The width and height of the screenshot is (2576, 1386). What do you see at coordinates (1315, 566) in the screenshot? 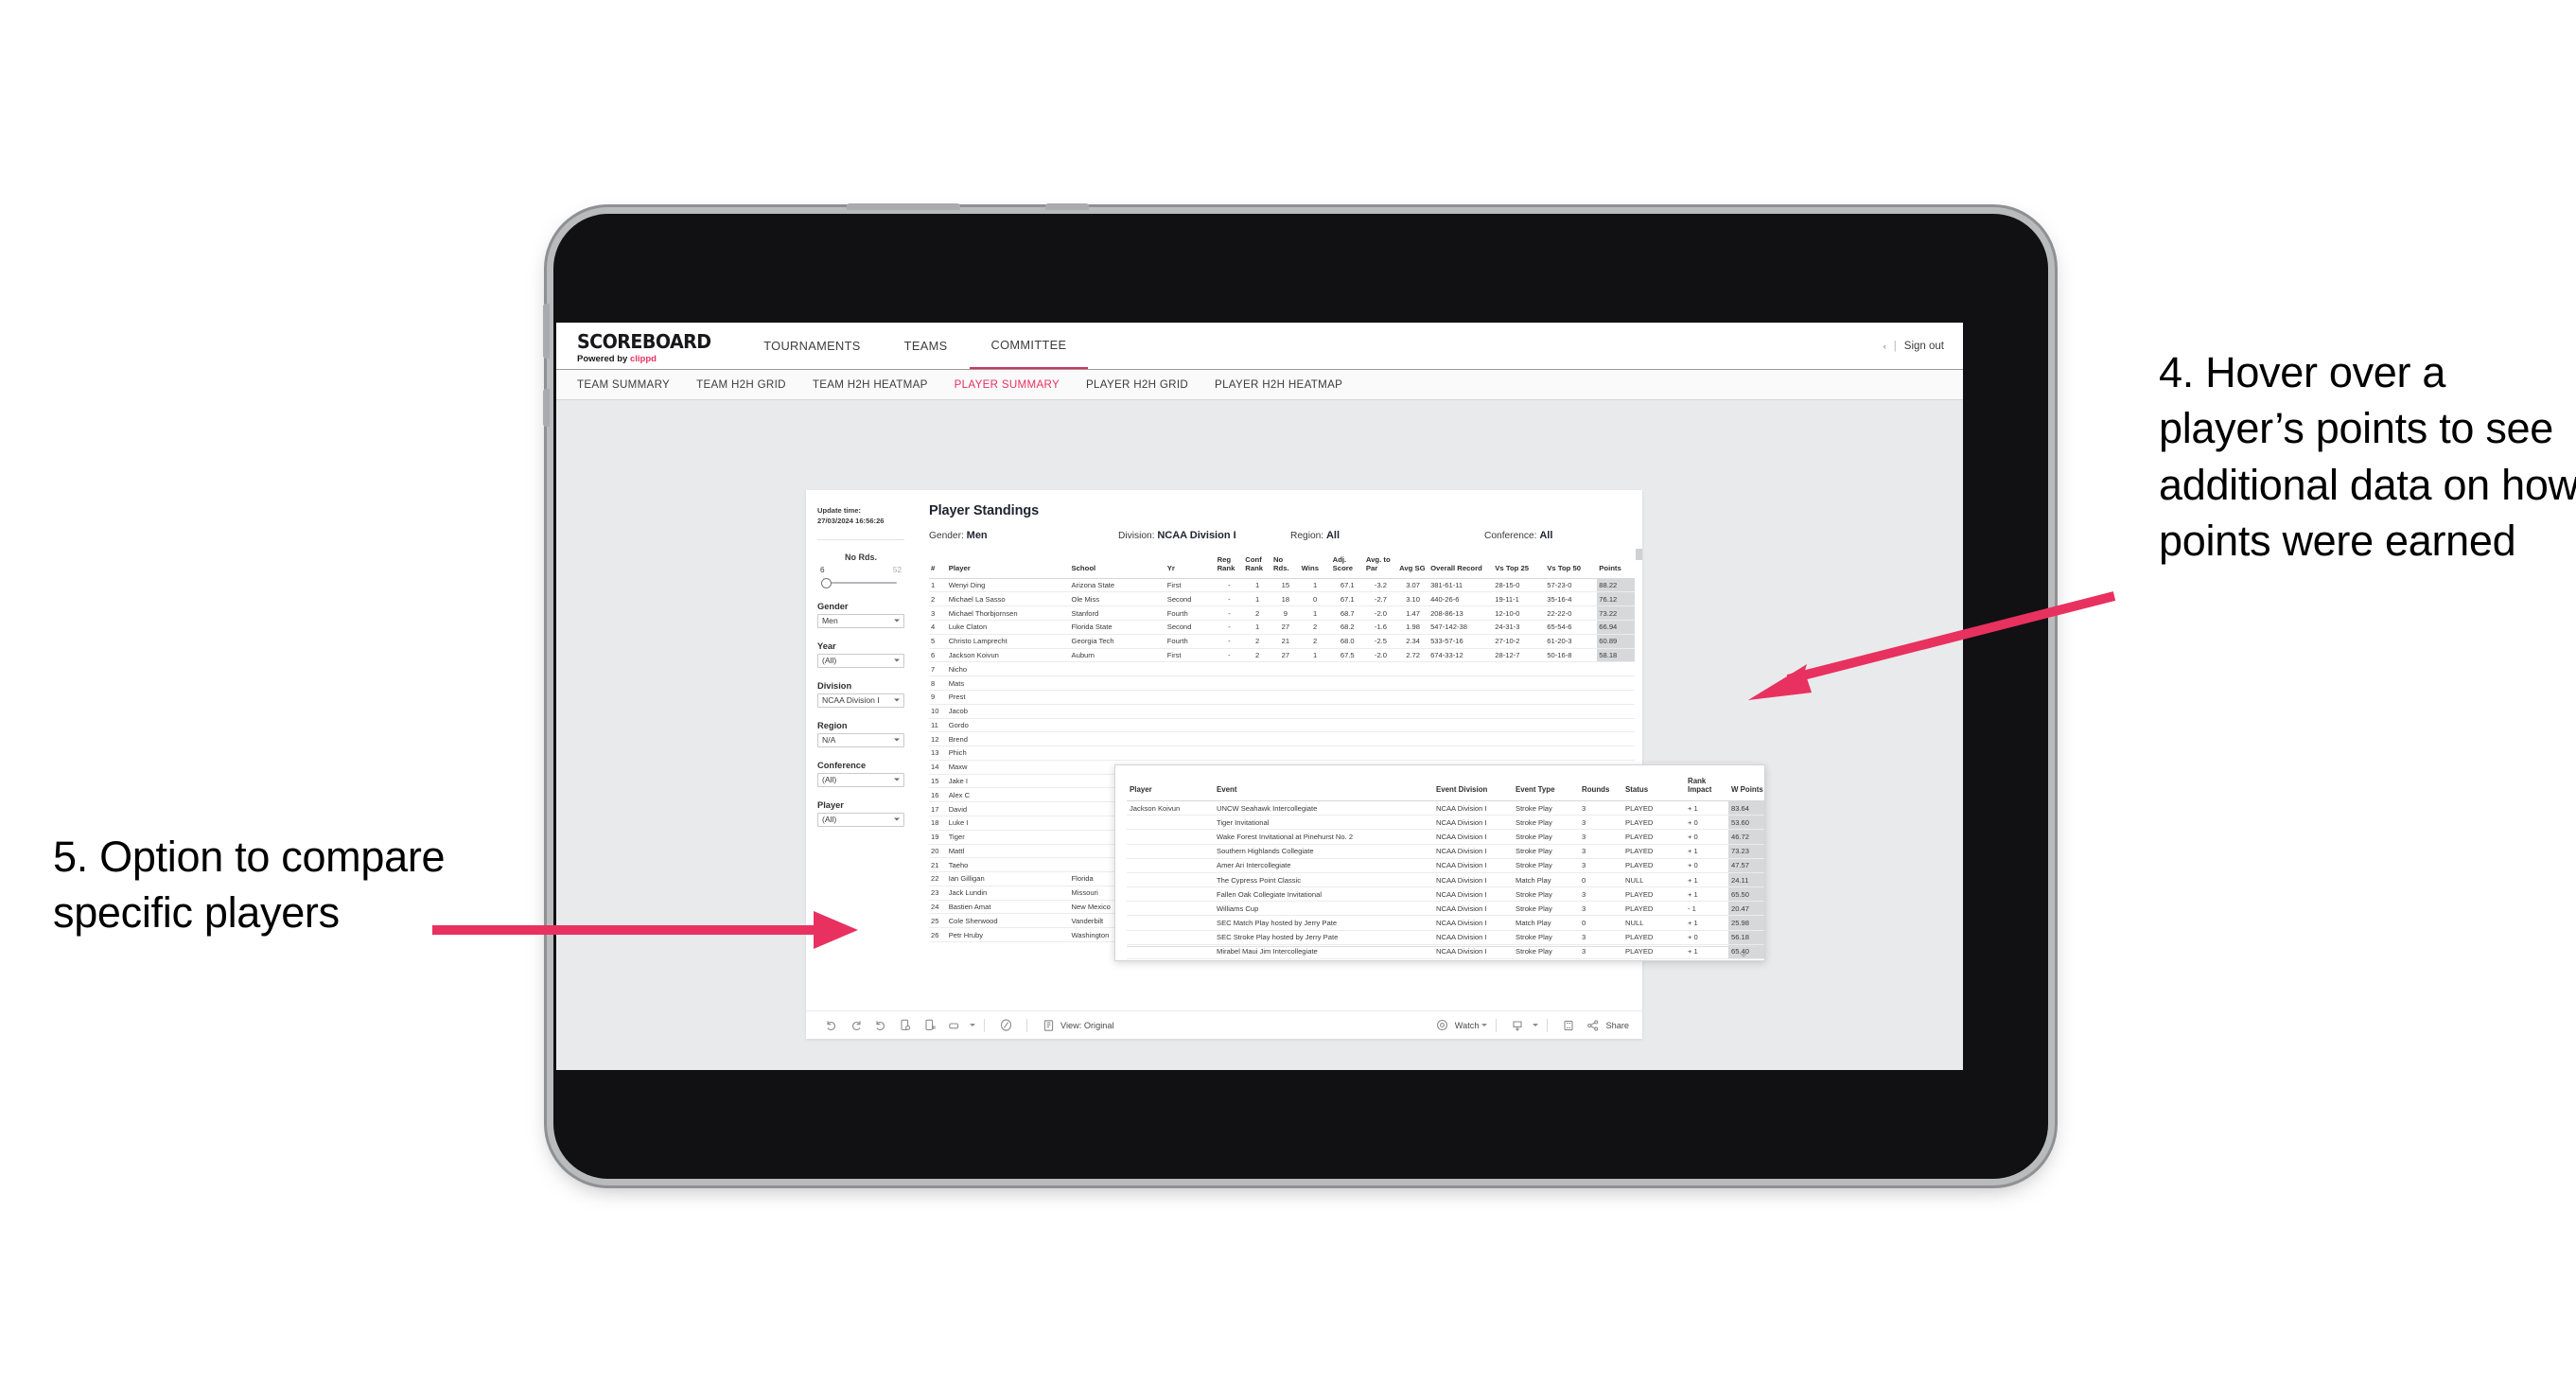
I see `col-wins: Wins` at bounding box center [1315, 566].